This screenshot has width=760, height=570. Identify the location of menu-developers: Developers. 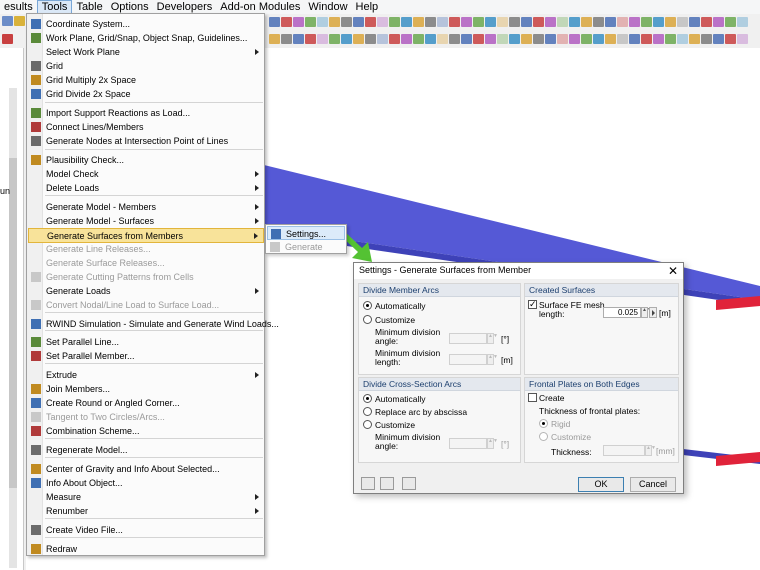
(185, 7).